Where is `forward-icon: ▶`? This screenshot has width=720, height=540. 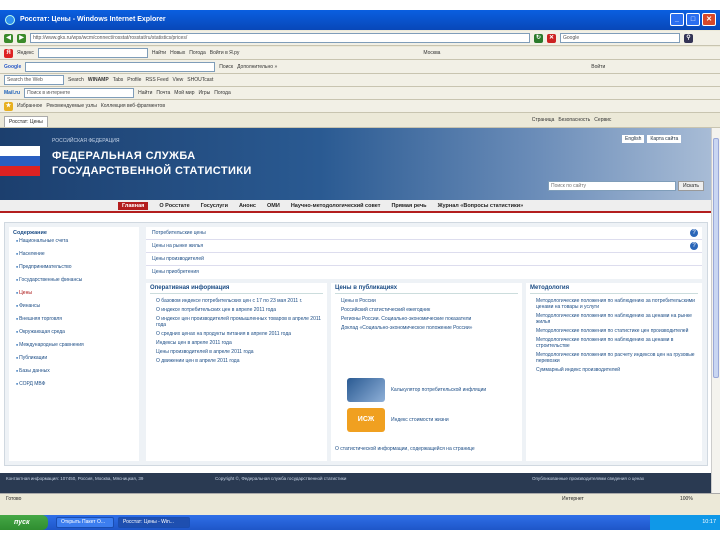 forward-icon: ▶ is located at coordinates (21, 38).